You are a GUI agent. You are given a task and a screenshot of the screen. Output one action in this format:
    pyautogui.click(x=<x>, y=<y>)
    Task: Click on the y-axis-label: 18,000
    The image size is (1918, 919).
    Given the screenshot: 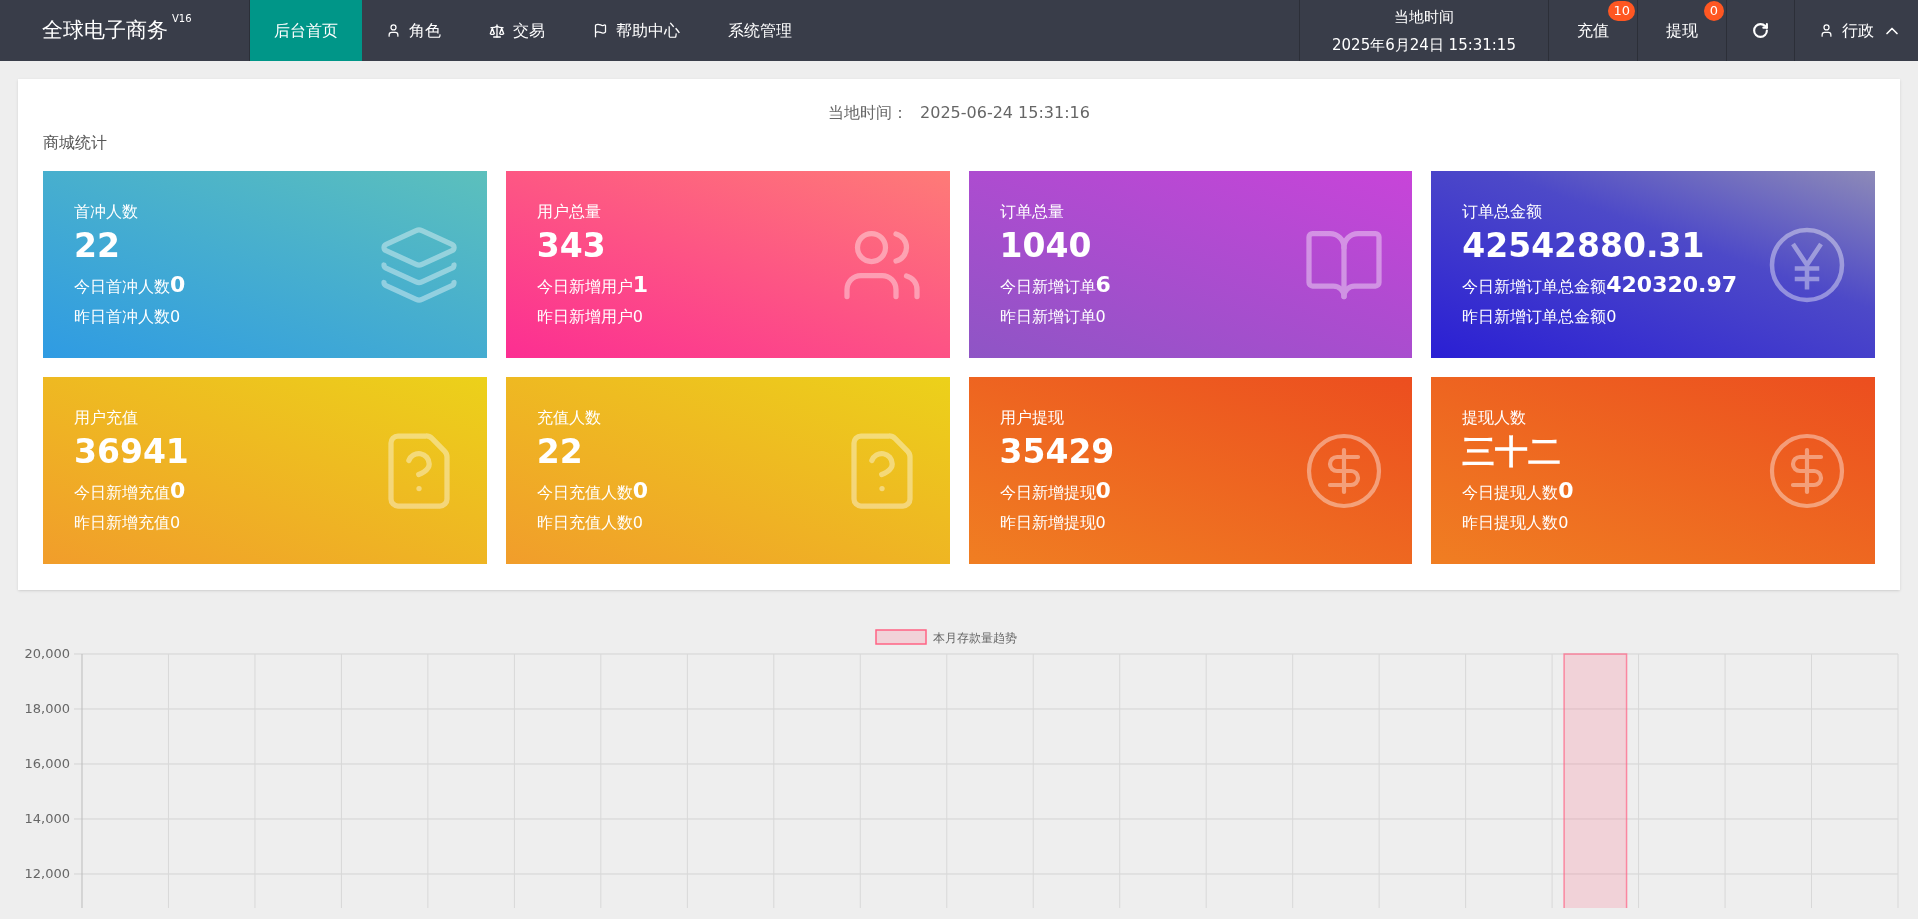 What is the action you would take?
    pyautogui.click(x=47, y=708)
    